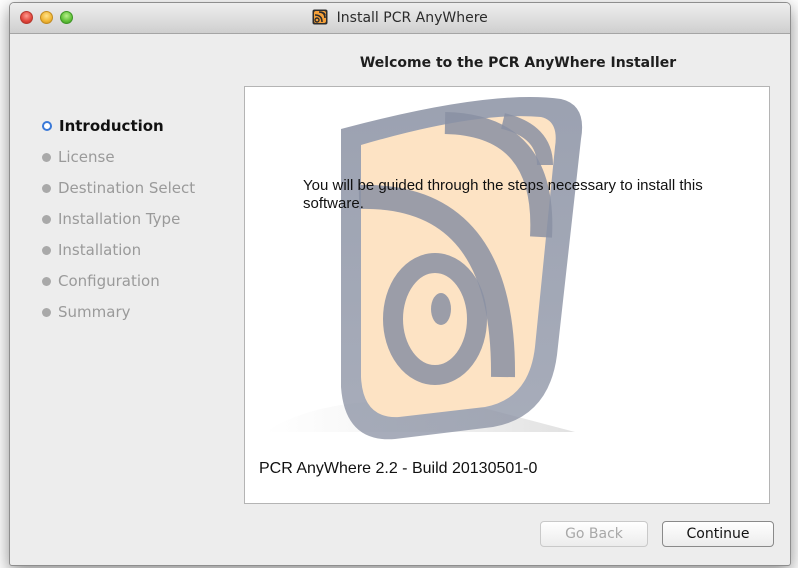  What do you see at coordinates (119, 219) in the screenshot?
I see `step-label: Installation Type` at bounding box center [119, 219].